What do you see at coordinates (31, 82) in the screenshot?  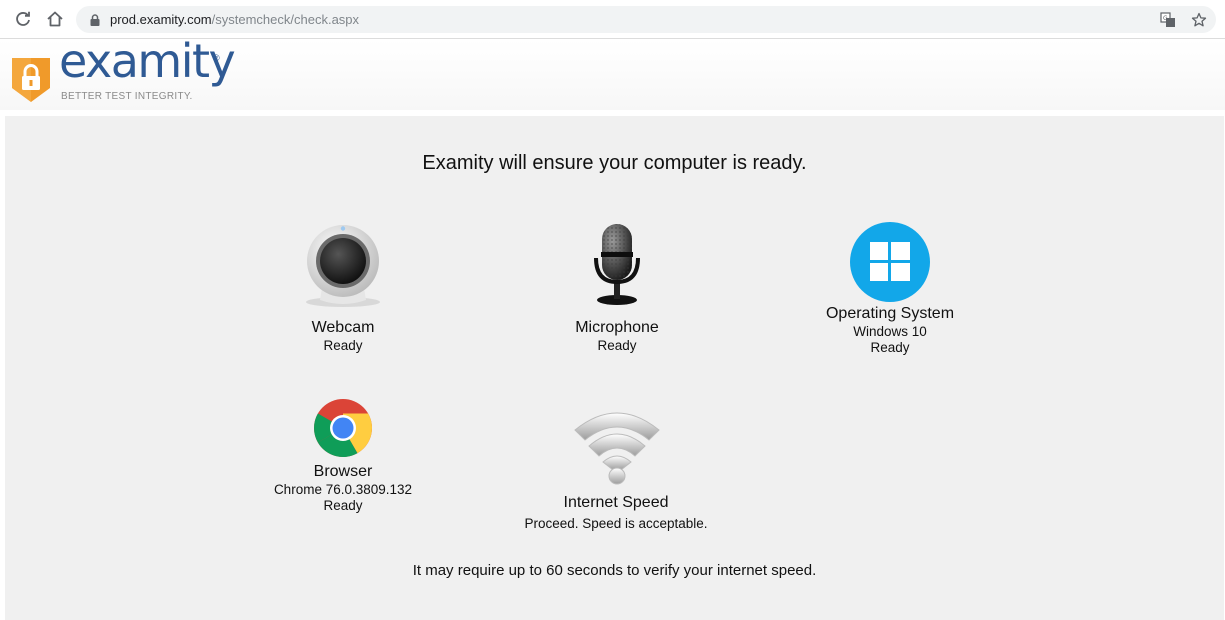 I see `padlock-shield-icon` at bounding box center [31, 82].